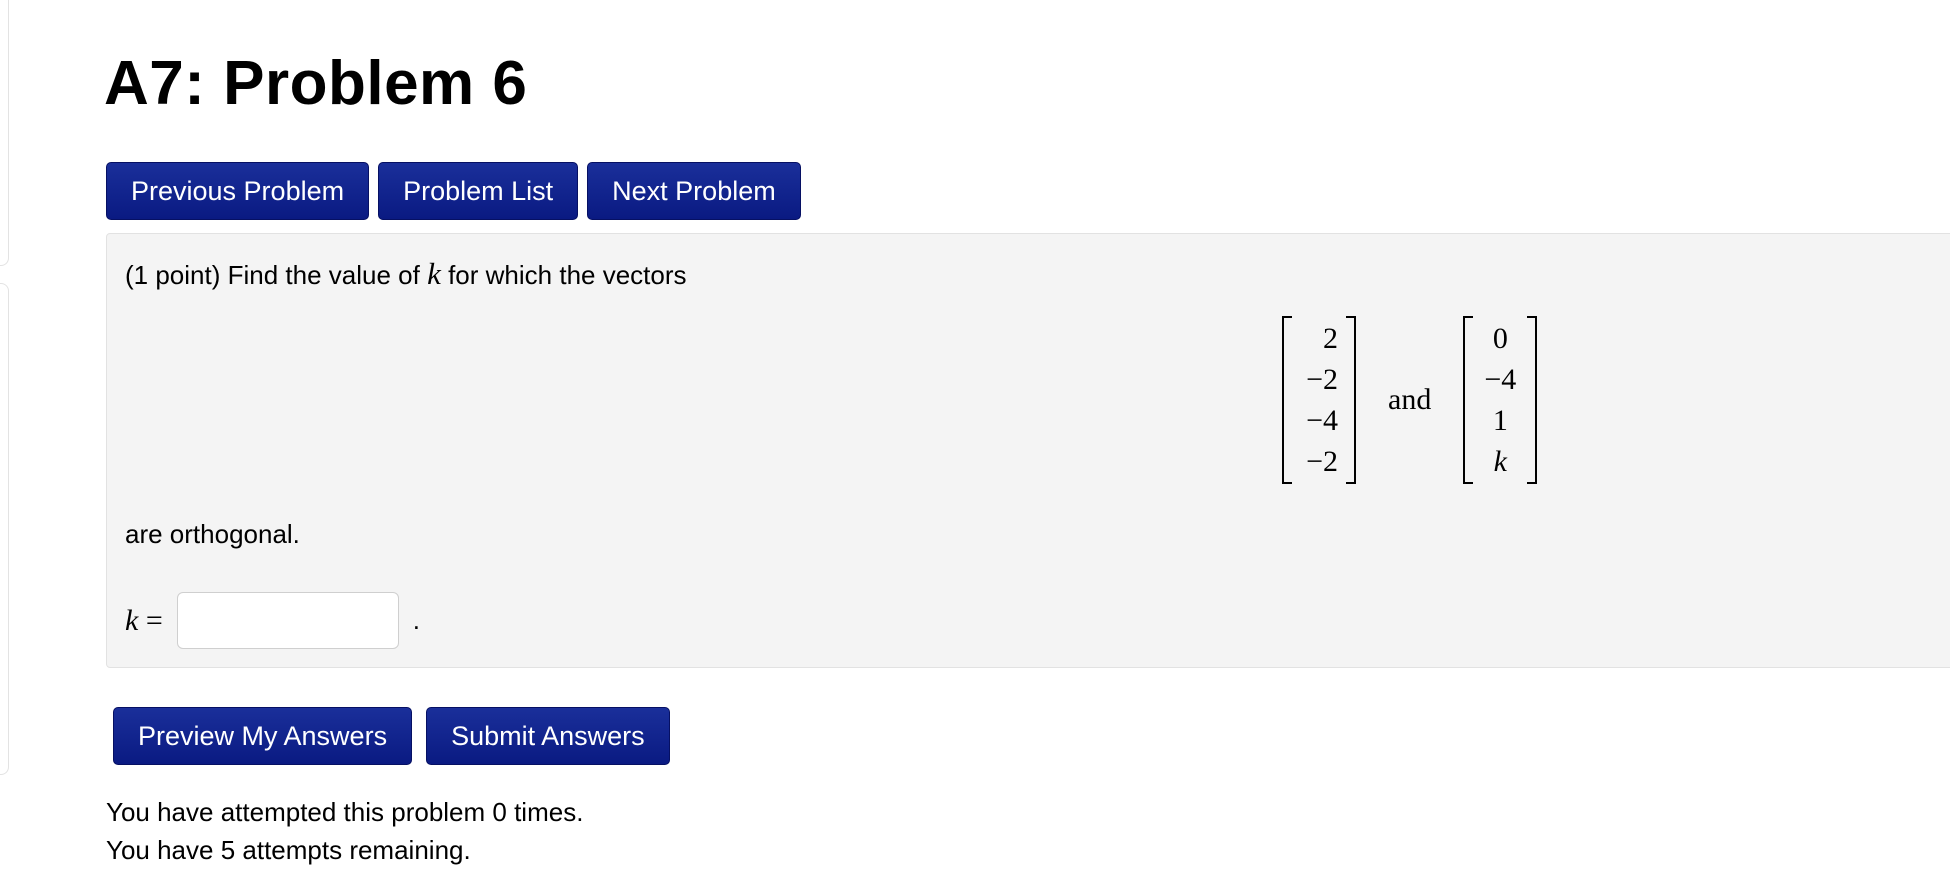 The image size is (1950, 872). Describe the element at coordinates (144, 620) in the screenshot. I see `answer-label: k =` at that location.